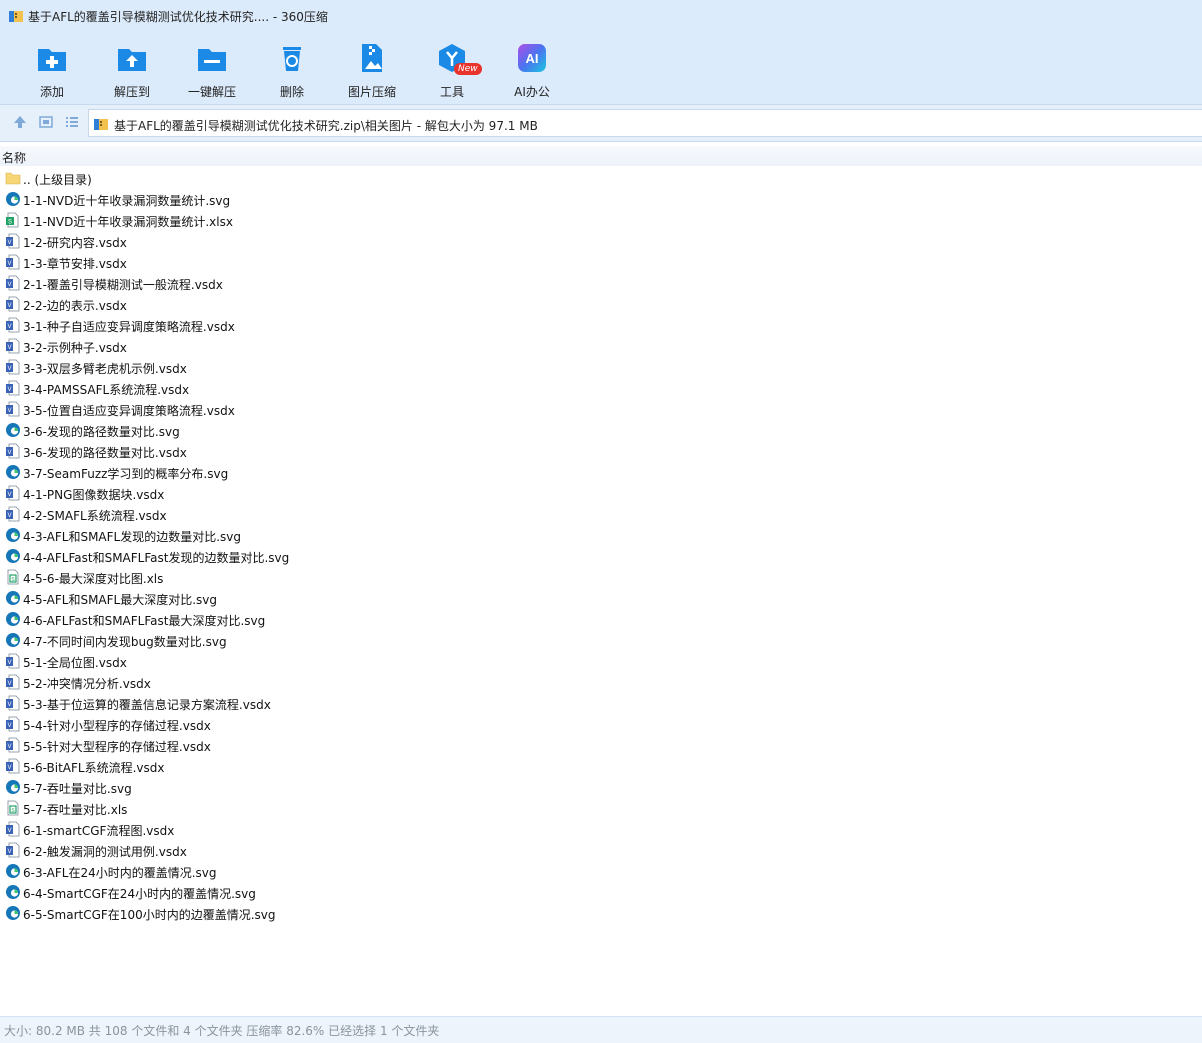 This screenshot has width=1202, height=1043. Describe the element at coordinates (147, 705) in the screenshot. I see `file-name: 5-3-基于位运算的覆盖信息记录方案流程.vsdx` at that location.